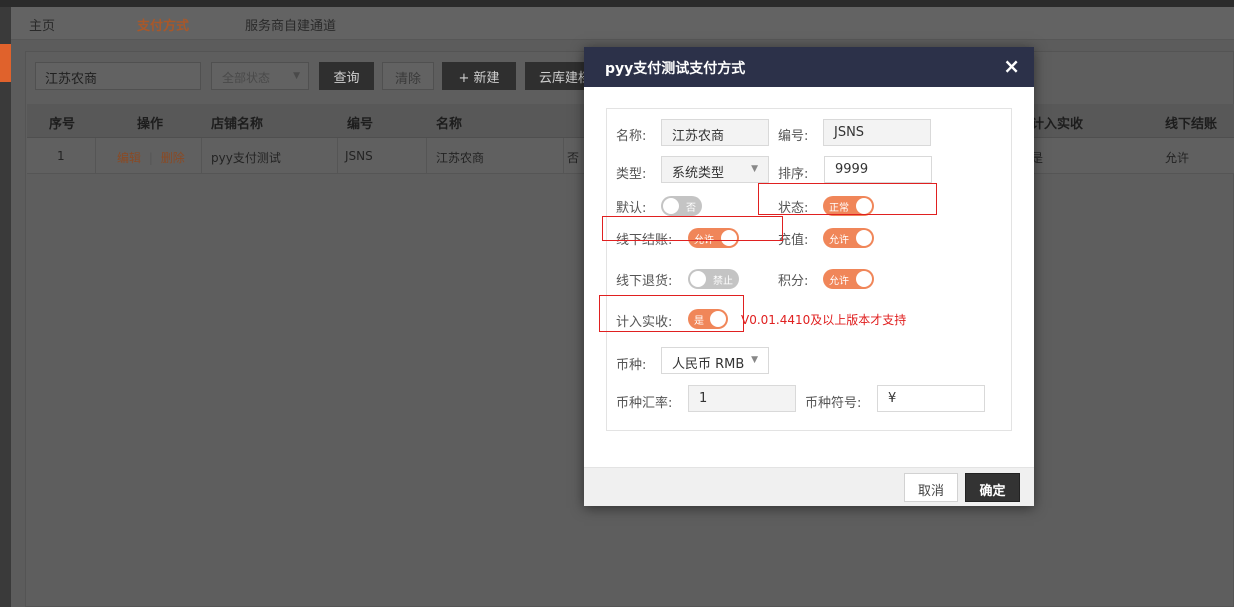 The height and width of the screenshot is (607, 1234). What do you see at coordinates (5, 63) in the screenshot?
I see `sidebar-active-marker` at bounding box center [5, 63].